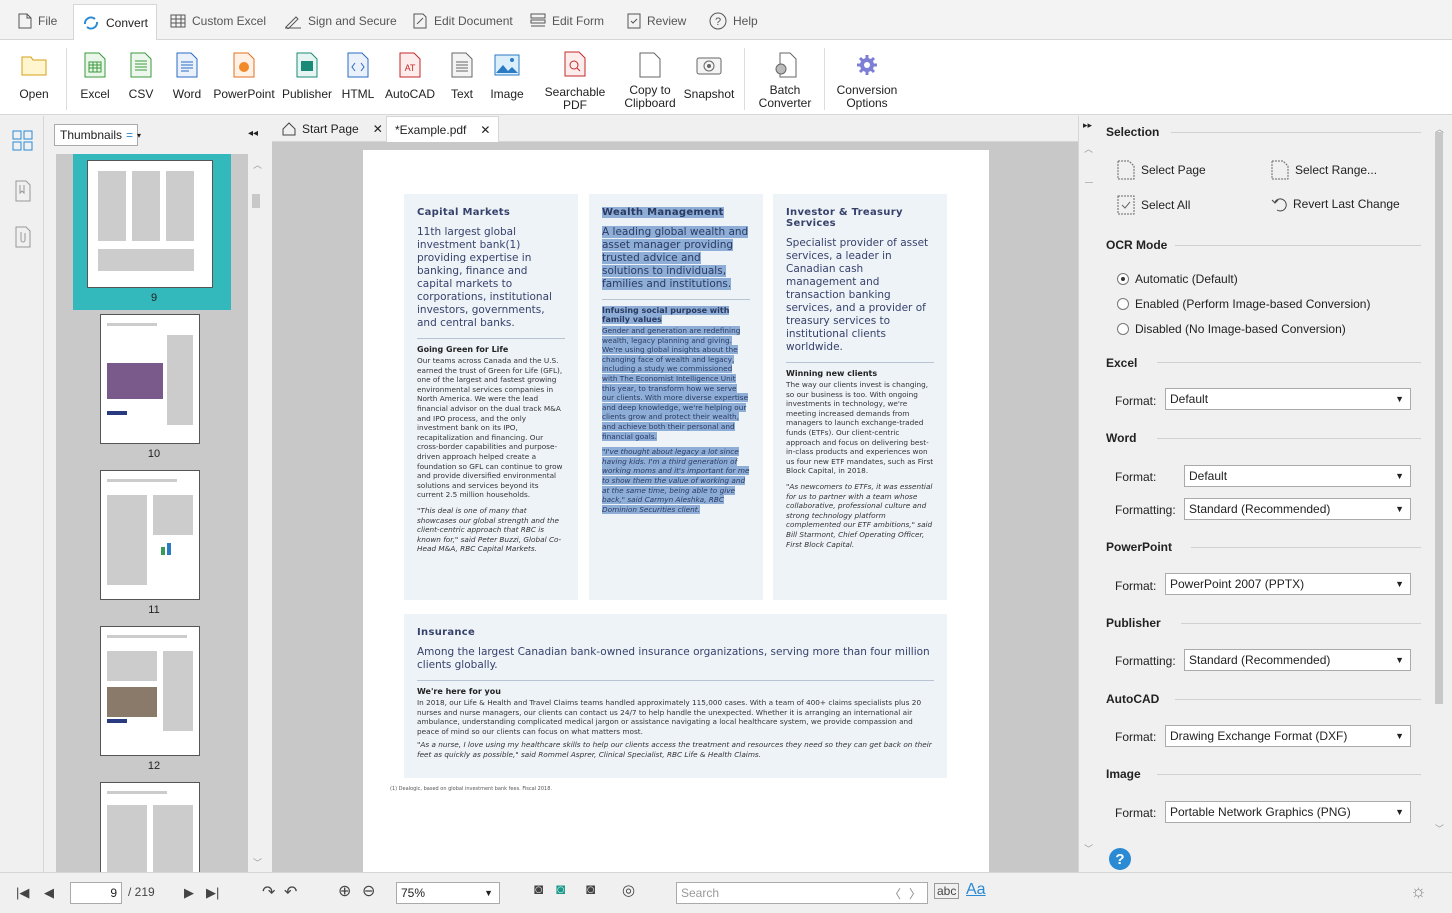 The width and height of the screenshot is (1452, 913). What do you see at coordinates (1120, 859) in the screenshot?
I see `help-icon: ?` at bounding box center [1120, 859].